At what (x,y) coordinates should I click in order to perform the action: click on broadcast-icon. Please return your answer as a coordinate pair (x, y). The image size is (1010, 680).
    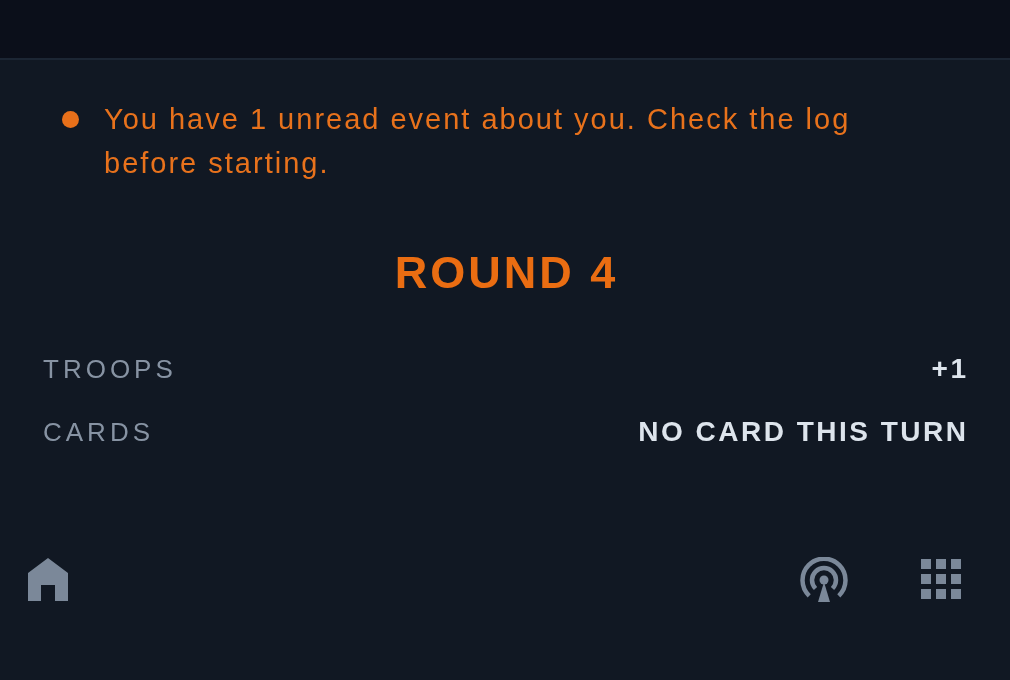
    Looking at the image, I should click on (824, 579).